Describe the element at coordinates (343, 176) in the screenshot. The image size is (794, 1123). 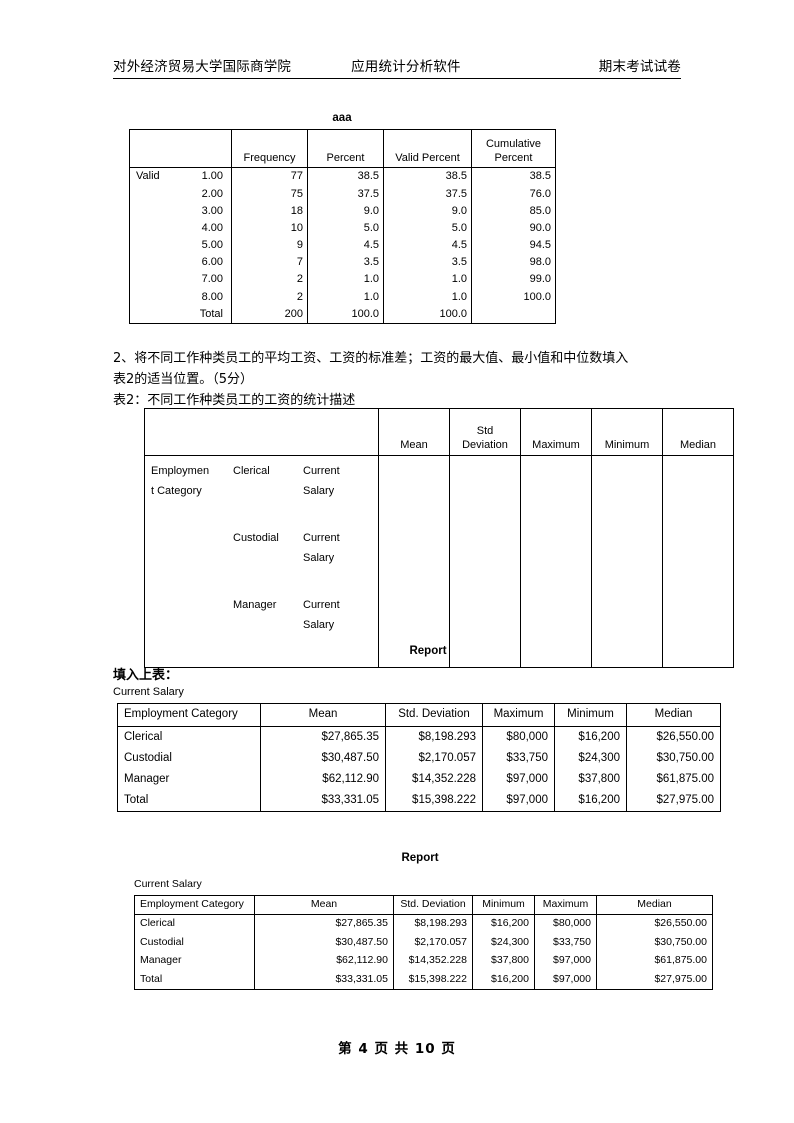
I see `table-row: Valid 1.00 77 38.5 38.5 38.5` at that location.